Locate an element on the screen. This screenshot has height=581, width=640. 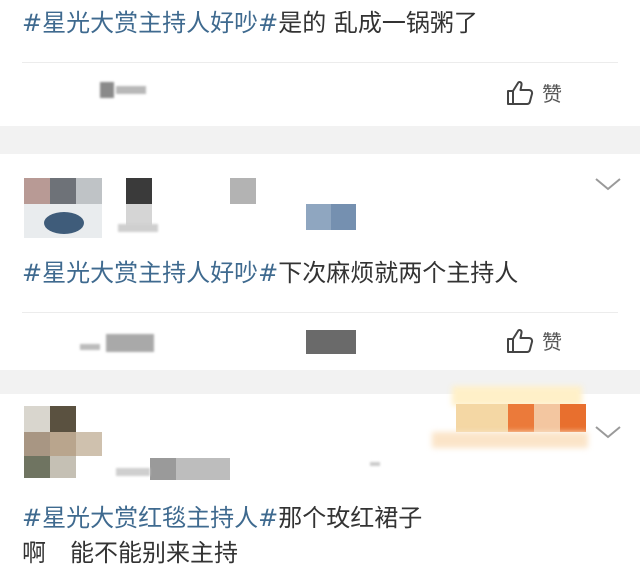
post-3-text: #星光大赏红毯主持人#那个玫红裙子 is located at coordinates (222, 518).